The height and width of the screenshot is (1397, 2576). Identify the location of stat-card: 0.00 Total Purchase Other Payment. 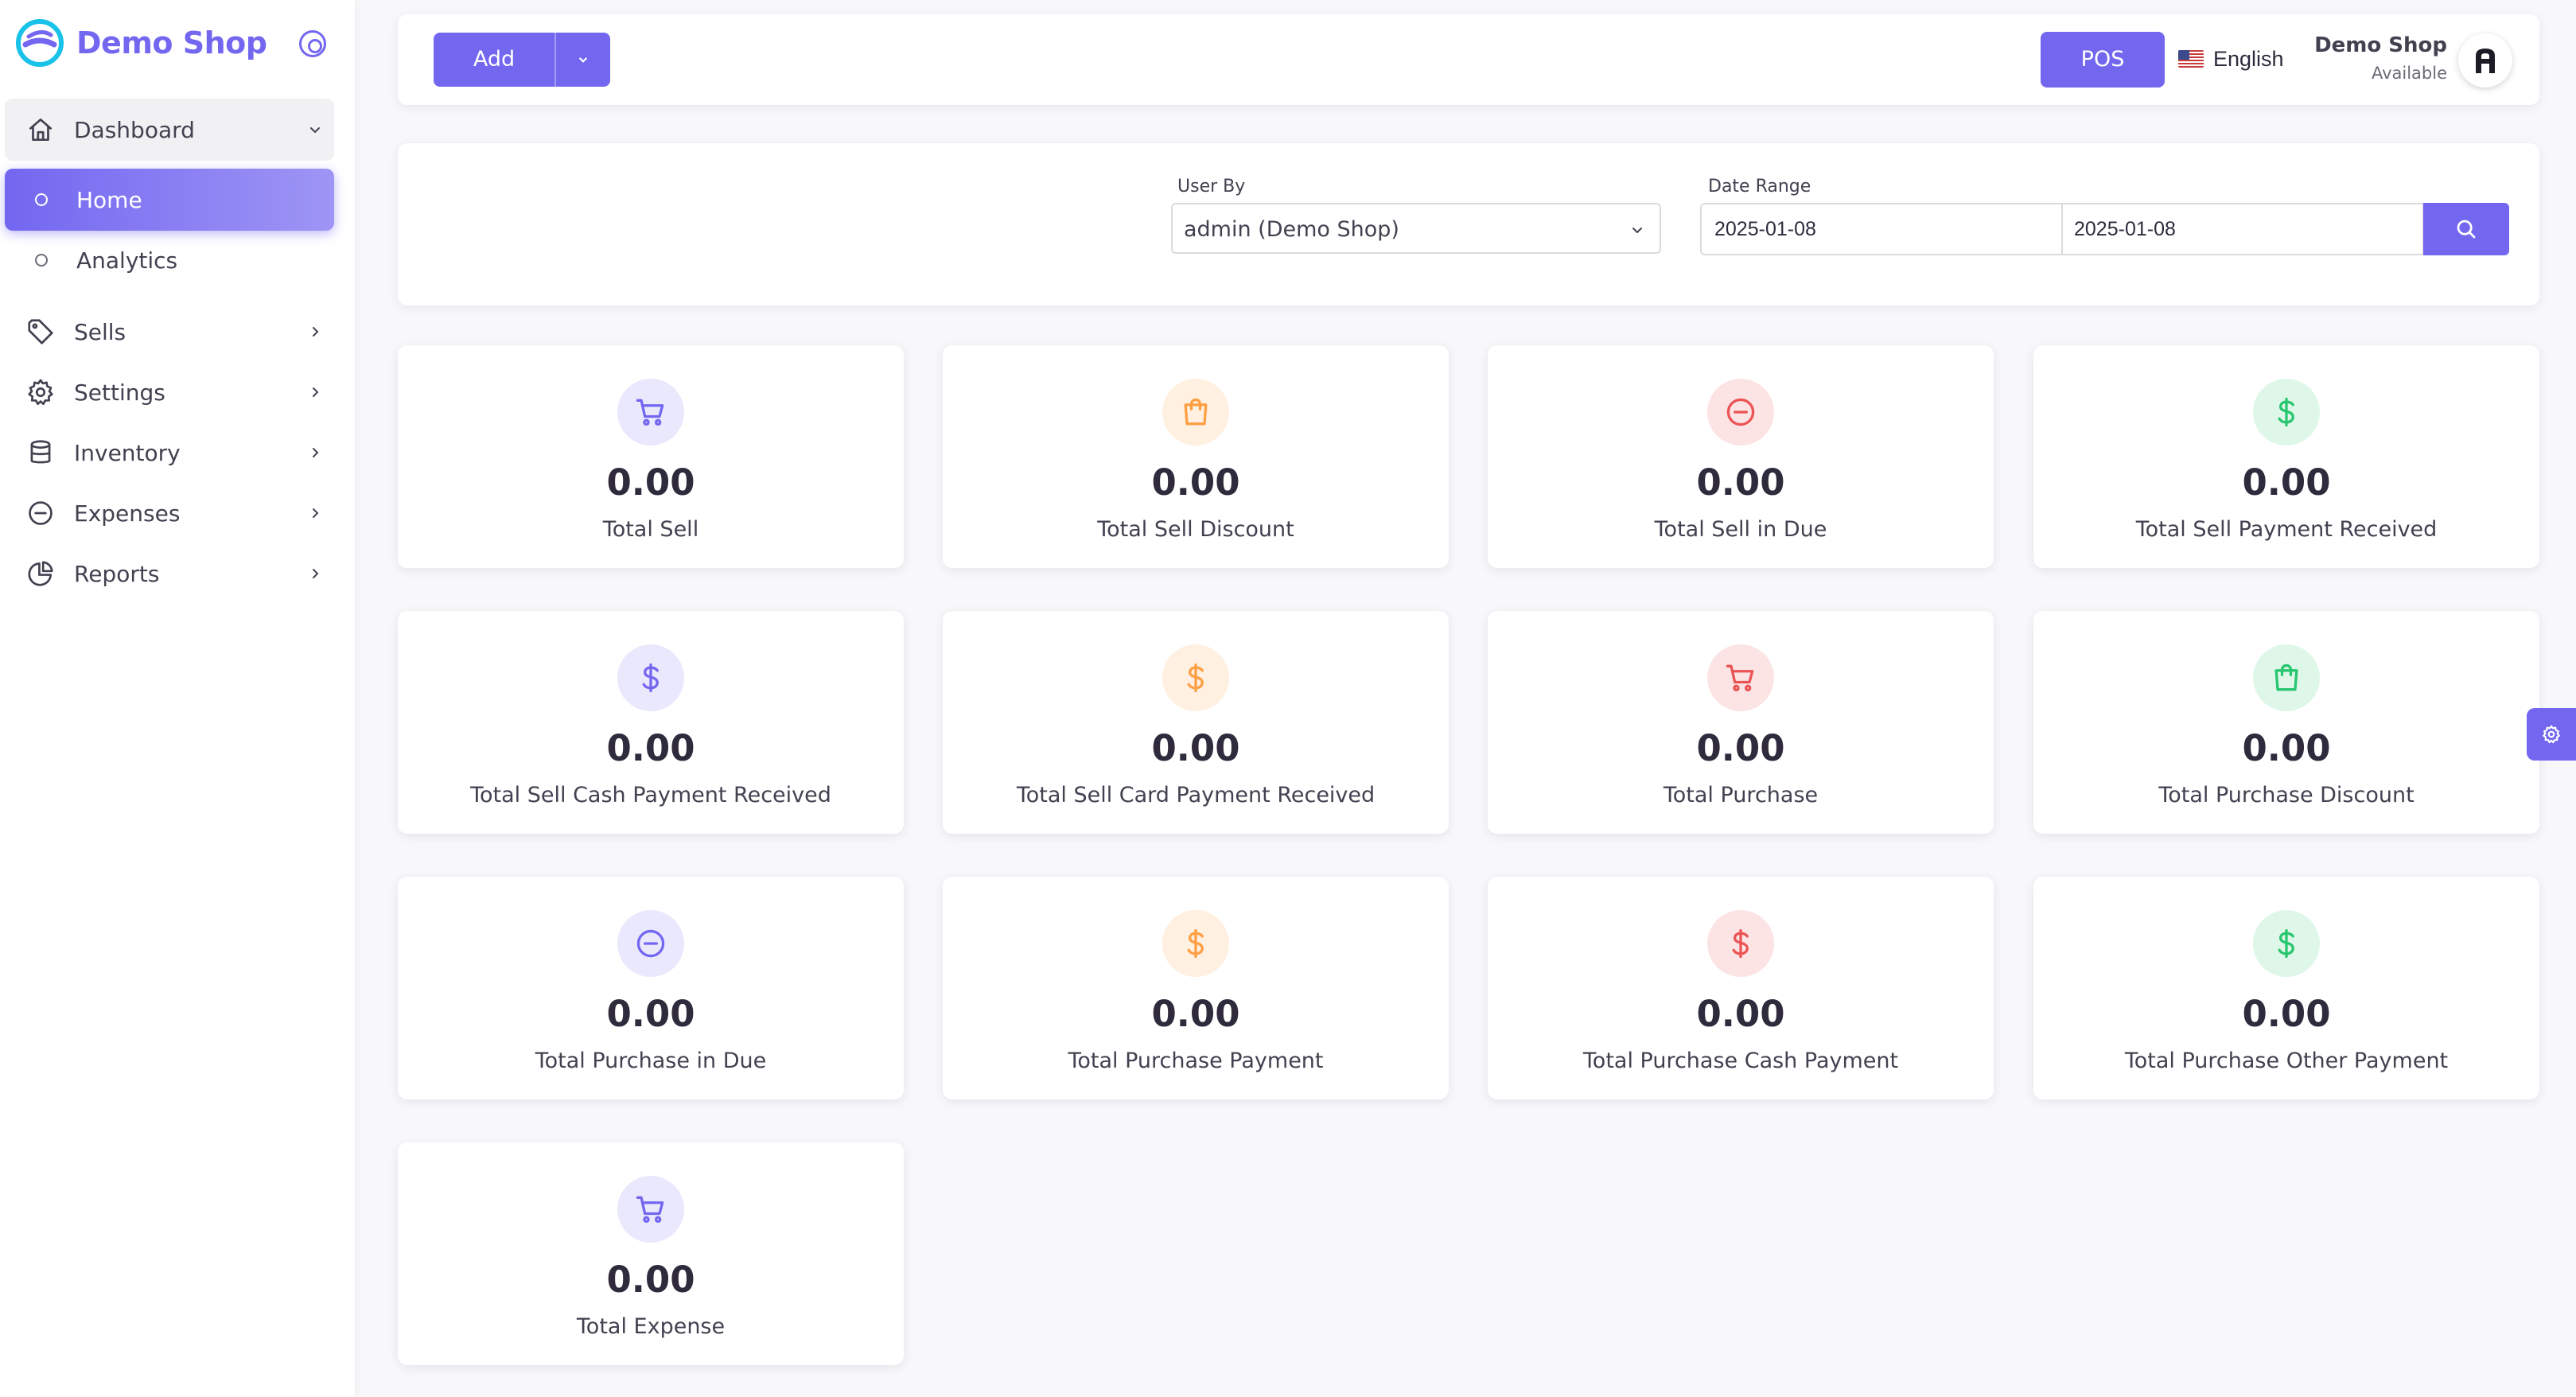
(2286, 988).